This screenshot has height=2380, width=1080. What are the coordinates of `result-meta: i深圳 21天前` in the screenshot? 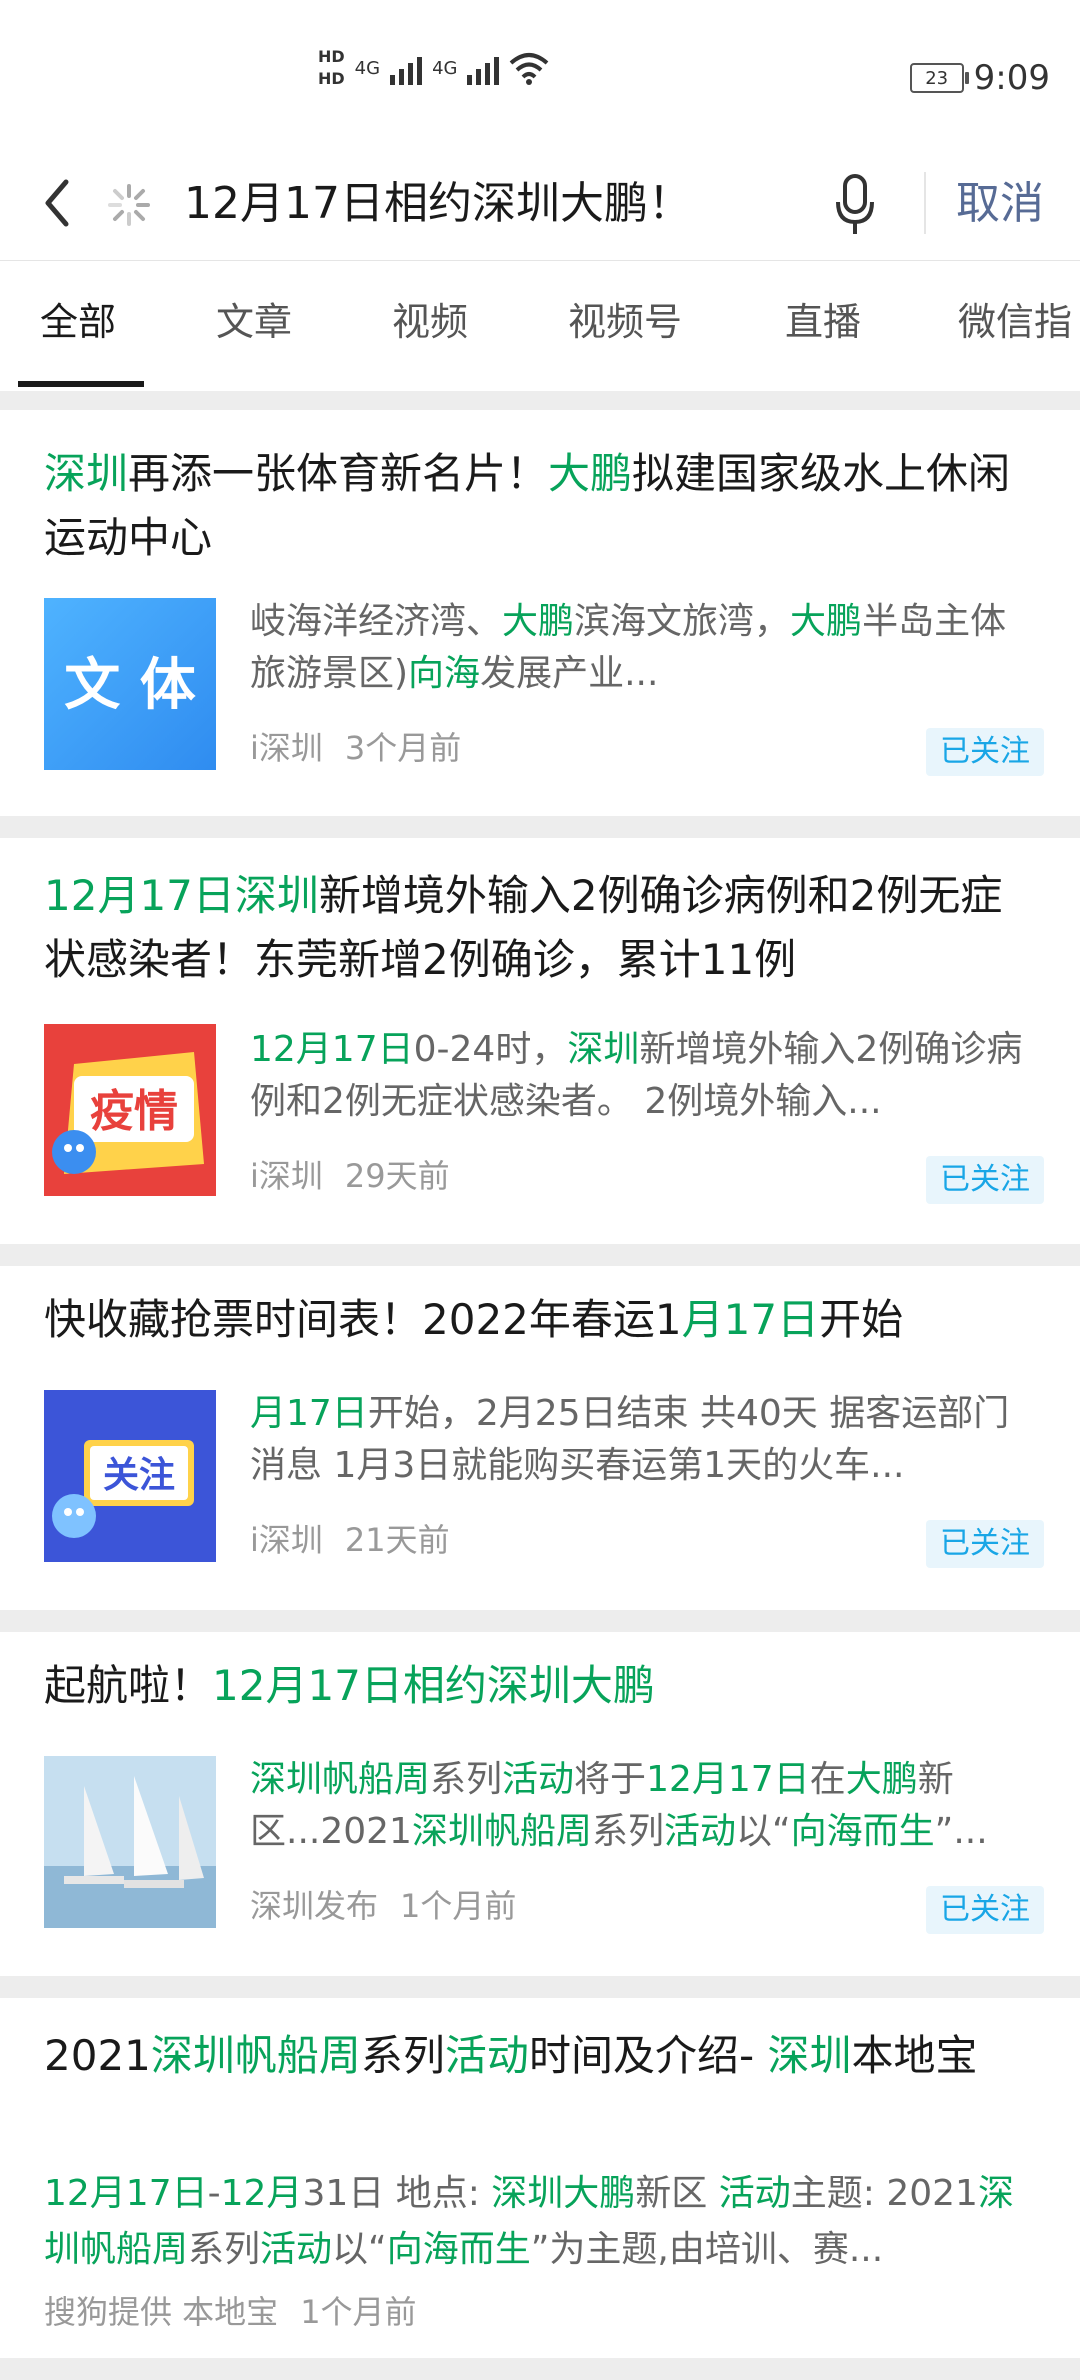 It's located at (350, 1540).